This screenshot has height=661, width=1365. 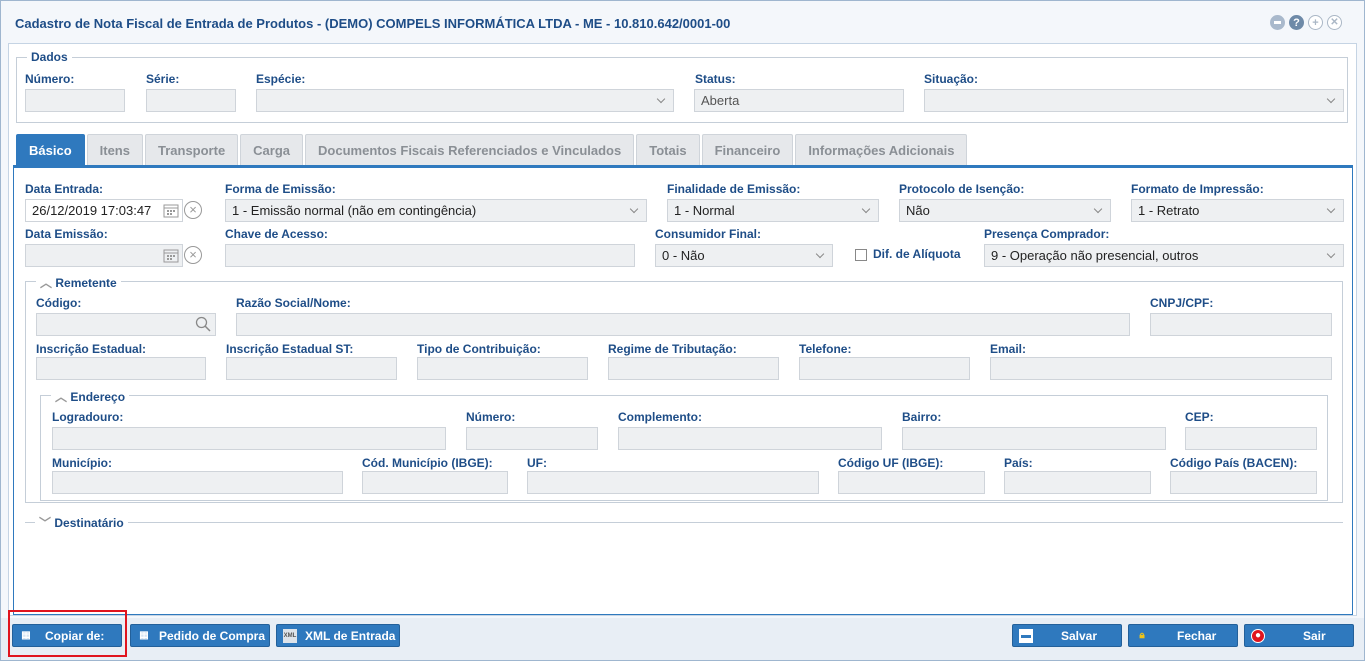 I want to click on situacao-label: Situação:, so click(x=951, y=79).